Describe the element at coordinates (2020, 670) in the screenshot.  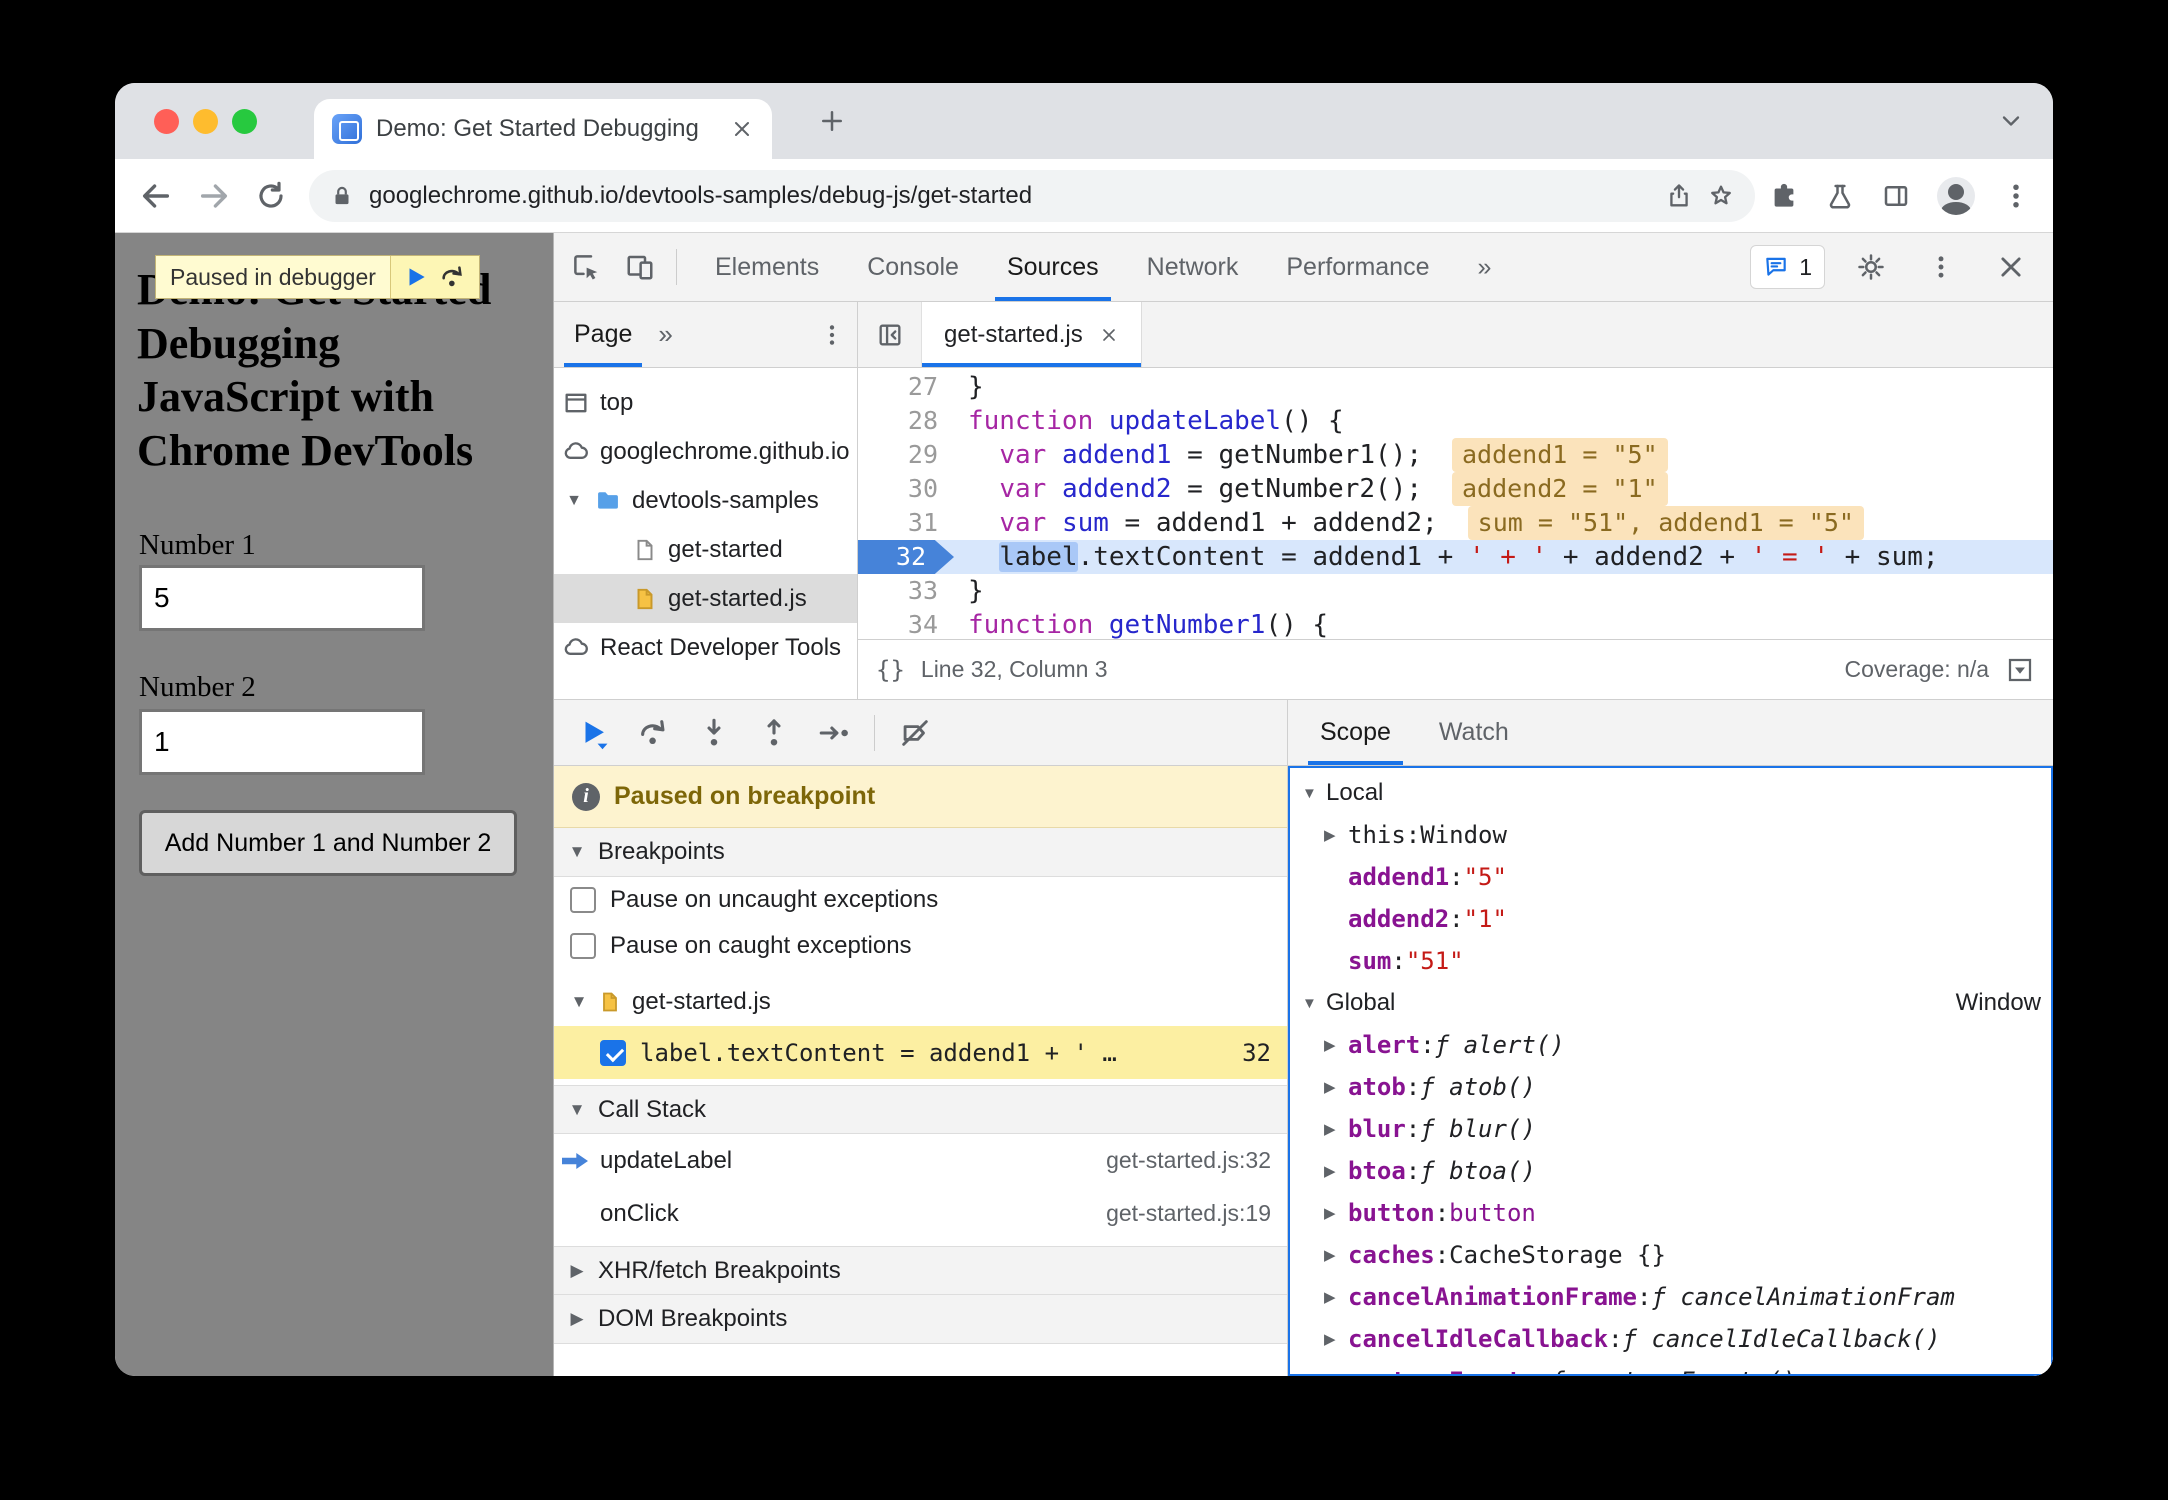
I see `coverage-icon` at that location.